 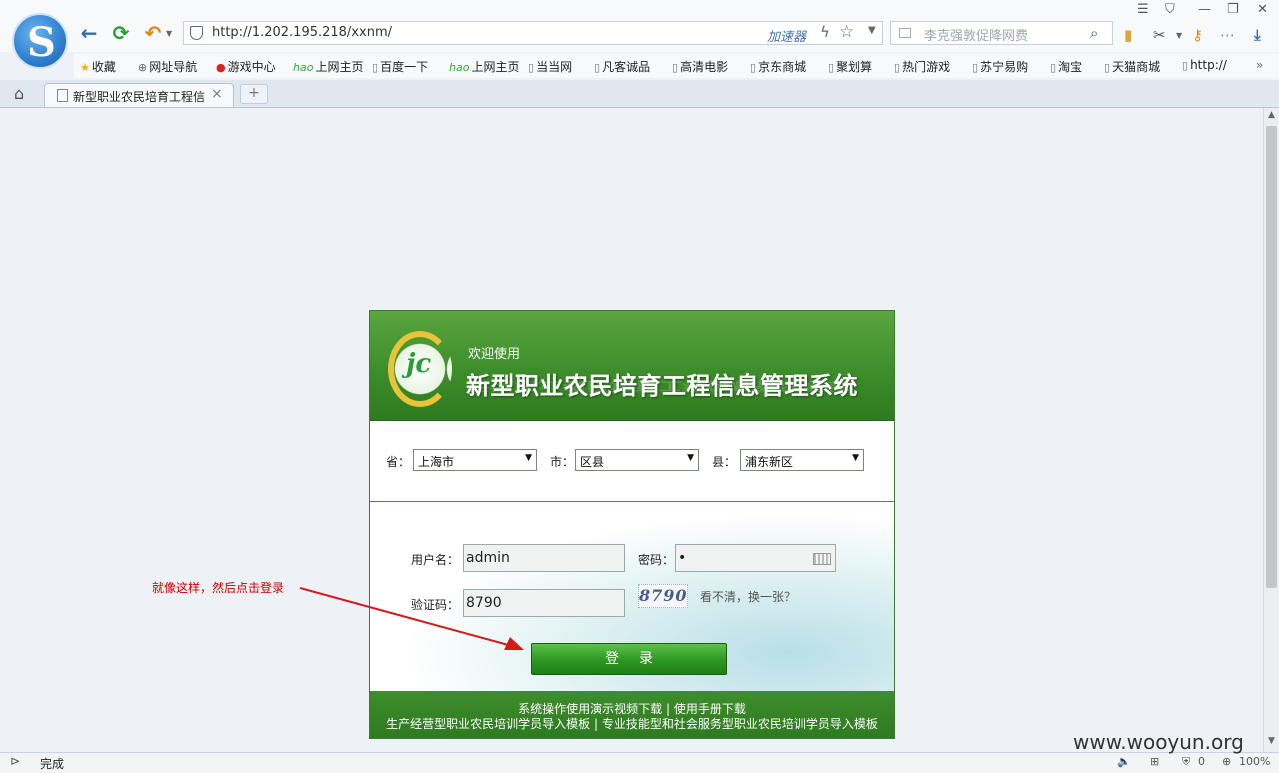 I want to click on refresh-captcha-link: 看不清，换一张？, so click(x=748, y=596).